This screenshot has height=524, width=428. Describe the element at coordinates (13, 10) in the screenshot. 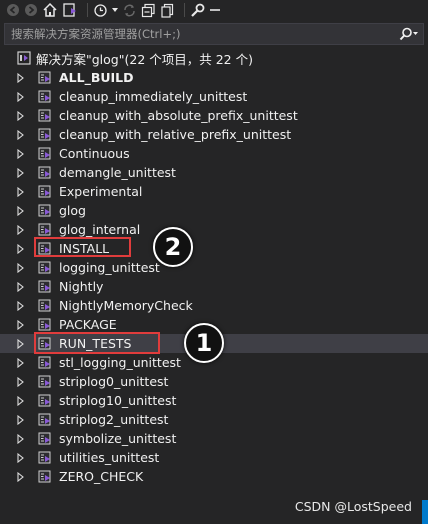

I see `back-icon` at that location.